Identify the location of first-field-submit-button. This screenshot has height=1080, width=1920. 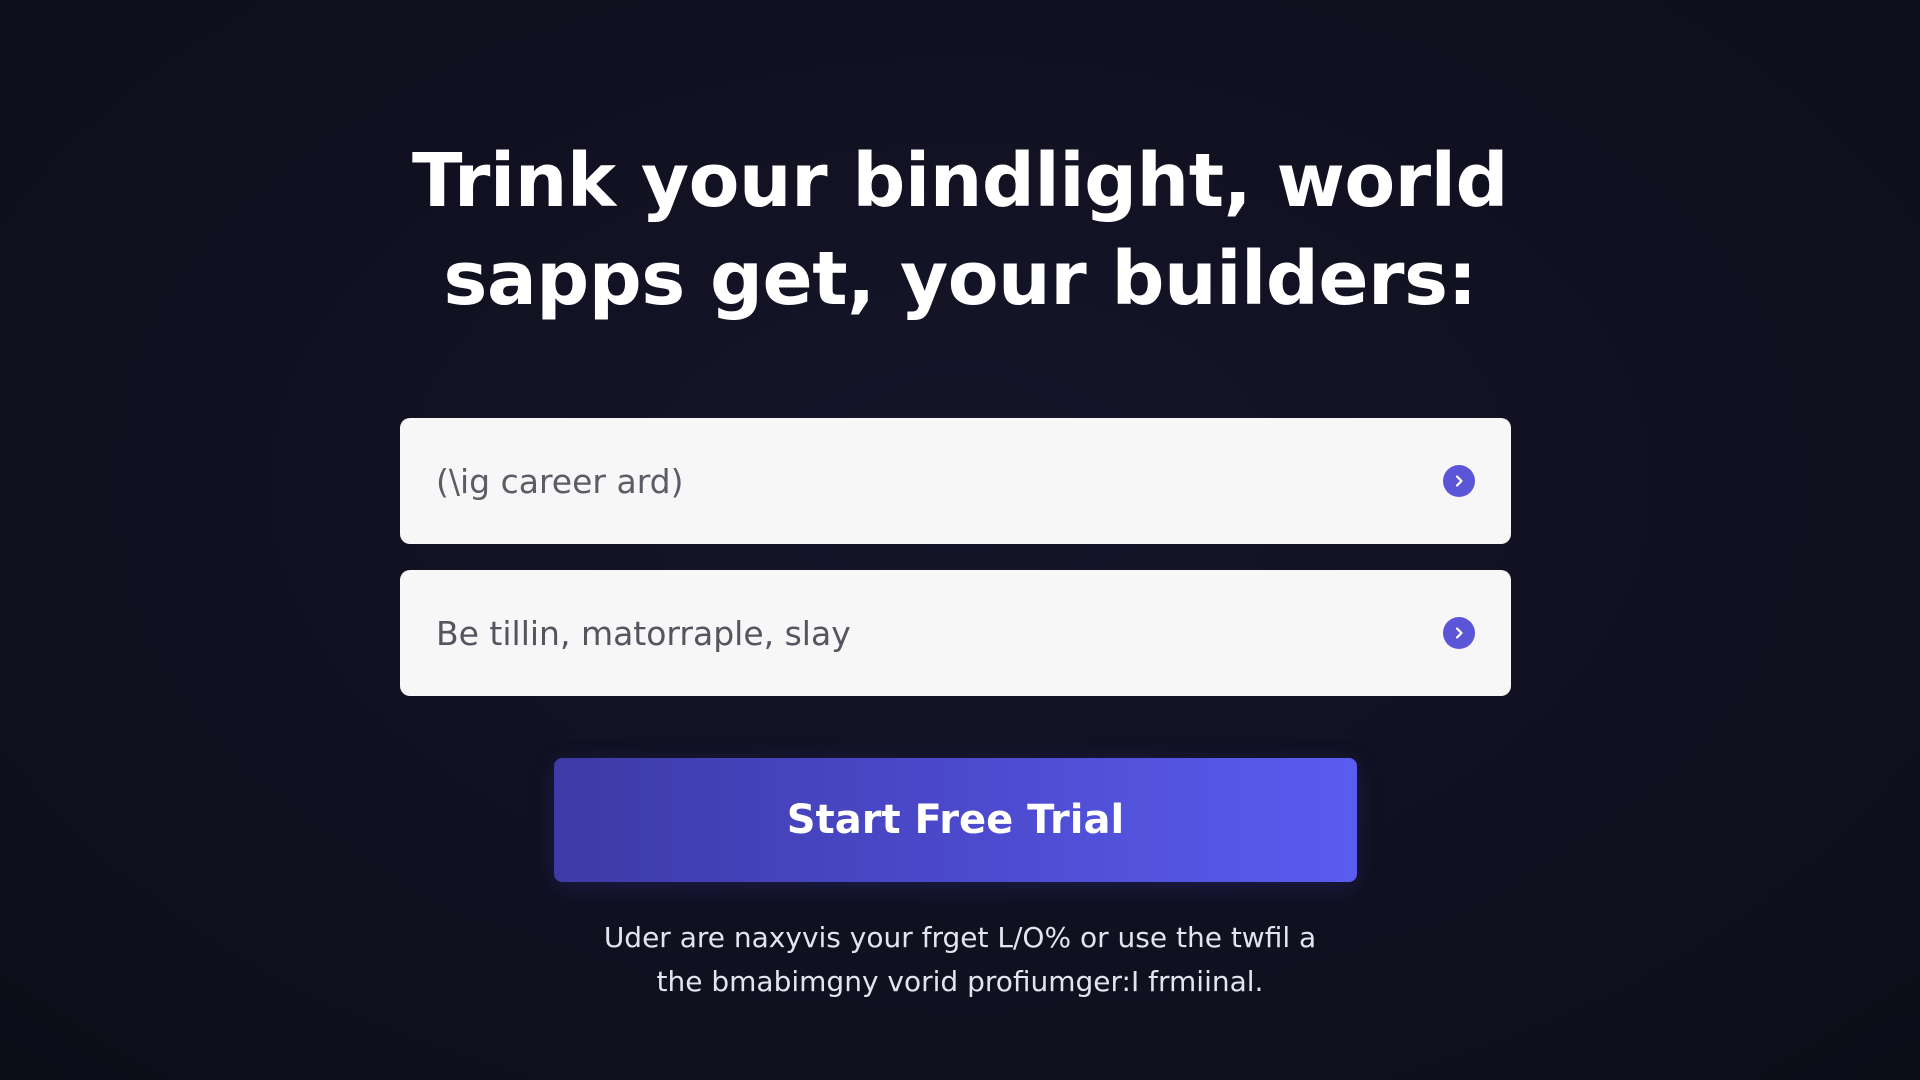
(1459, 481).